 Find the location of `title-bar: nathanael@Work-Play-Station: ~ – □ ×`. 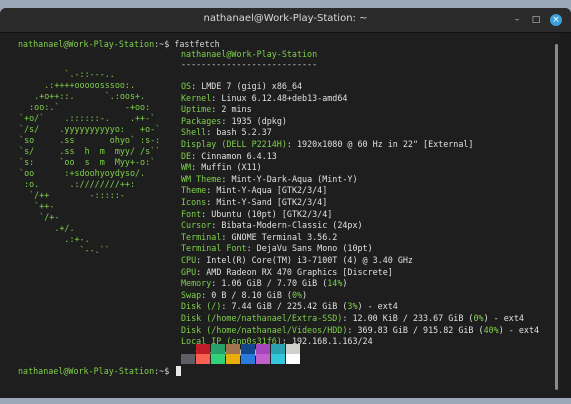

title-bar: nathanael@Work-Play-Station: ~ – □ × is located at coordinates (285, 20).